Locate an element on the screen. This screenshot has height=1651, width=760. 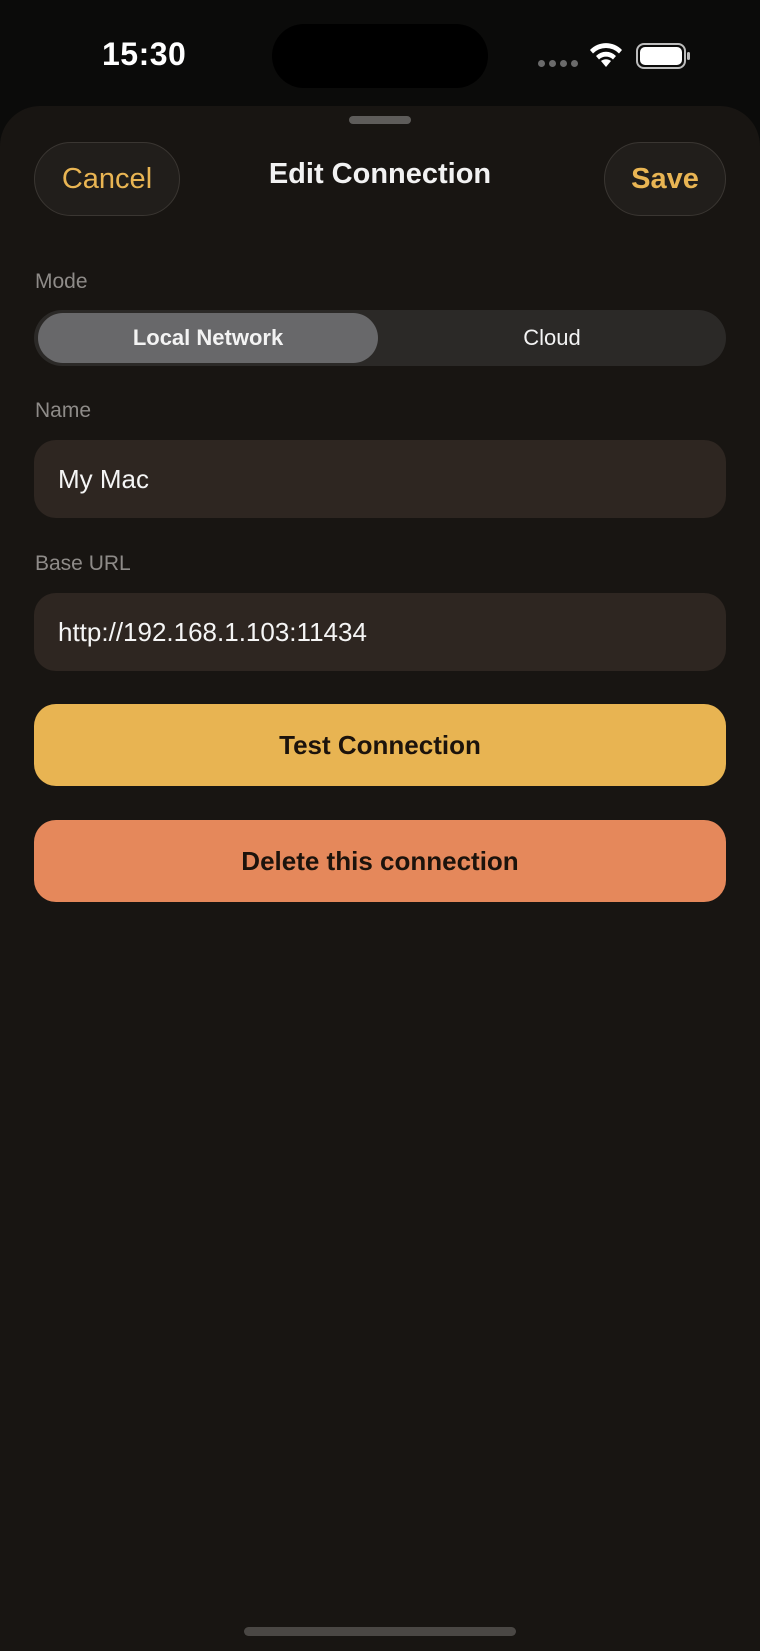
cellular-dots-icon is located at coordinates (558, 63).